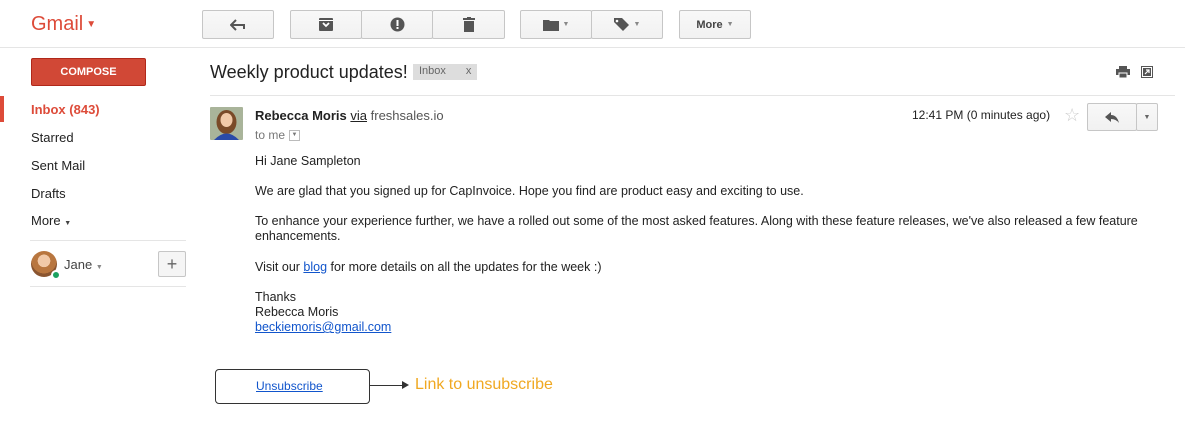 This screenshot has height=427, width=1185. I want to click on reply-button, so click(1112, 117).